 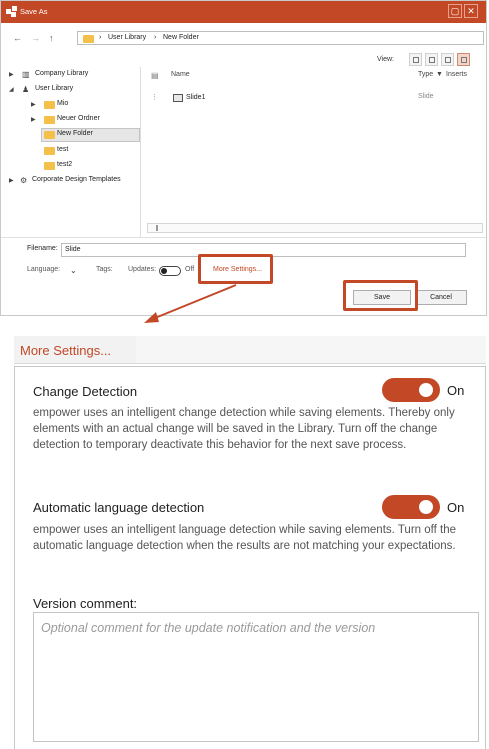 I want to click on file-type: Slide, so click(x=426, y=96).